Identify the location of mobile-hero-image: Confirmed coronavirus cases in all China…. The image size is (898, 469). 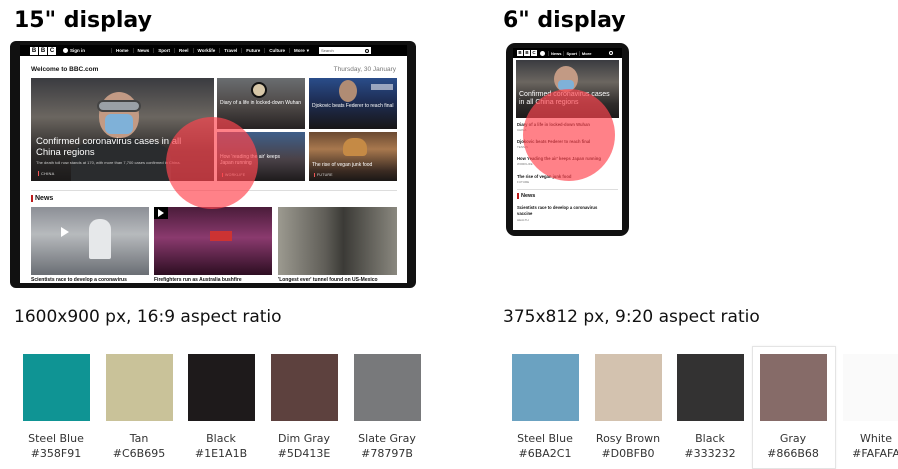
(567, 89).